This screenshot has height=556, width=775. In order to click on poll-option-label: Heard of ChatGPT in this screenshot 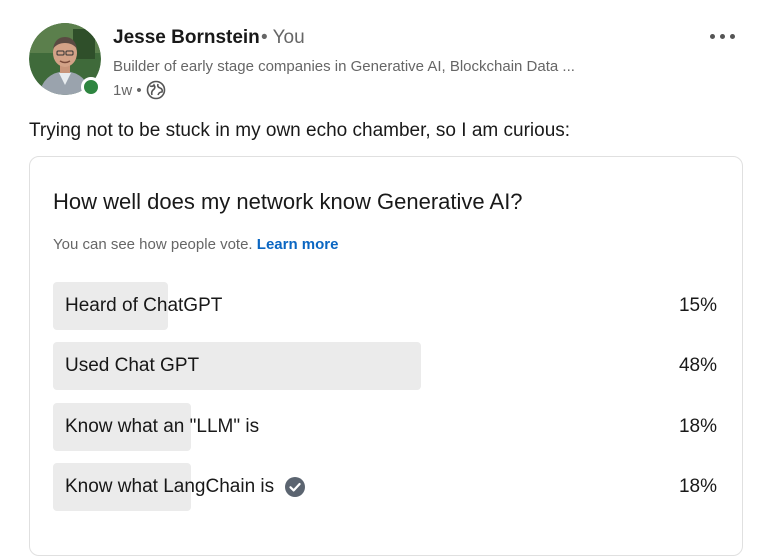, I will do `click(143, 306)`.